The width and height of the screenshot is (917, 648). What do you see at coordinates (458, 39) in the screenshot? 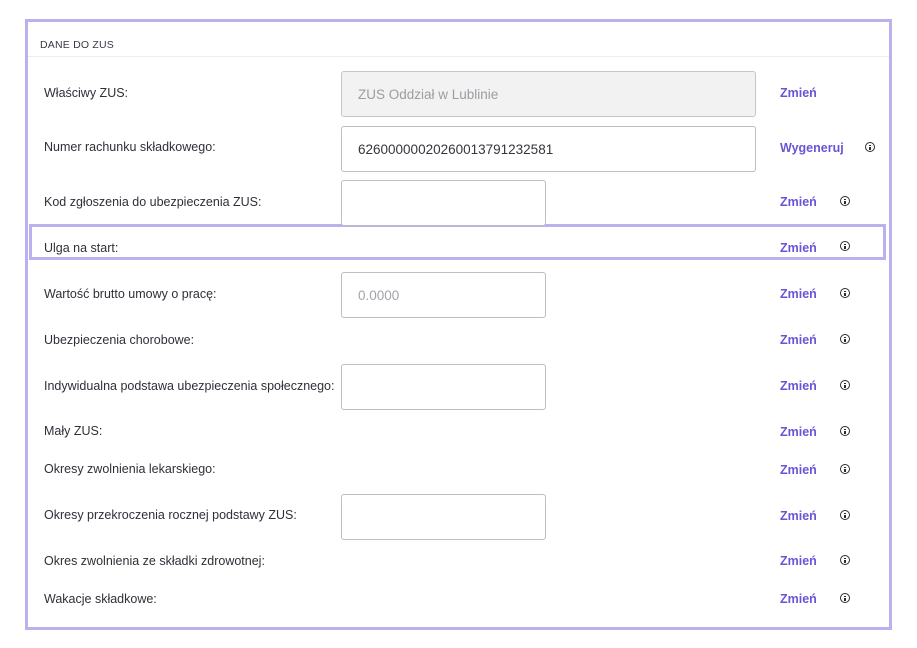
I see `section-header: DANE DO ZUS` at bounding box center [458, 39].